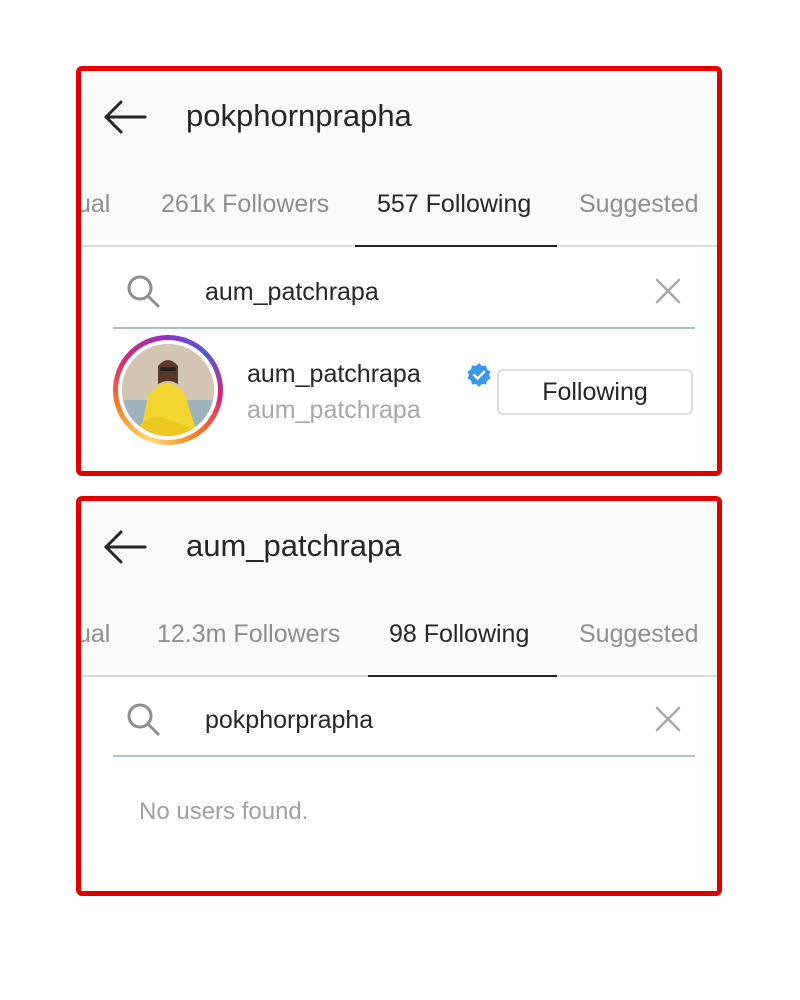  What do you see at coordinates (404, 391) in the screenshot?
I see `user-result-row: aum_patchrapa aum_patchrapa Following` at bounding box center [404, 391].